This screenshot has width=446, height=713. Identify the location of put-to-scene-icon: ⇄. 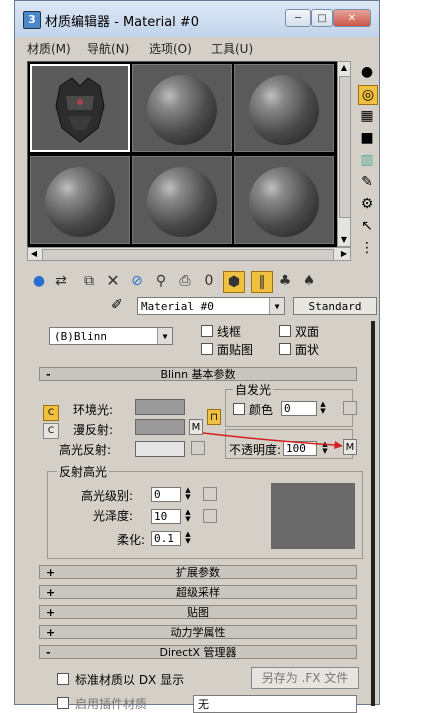
(61, 281).